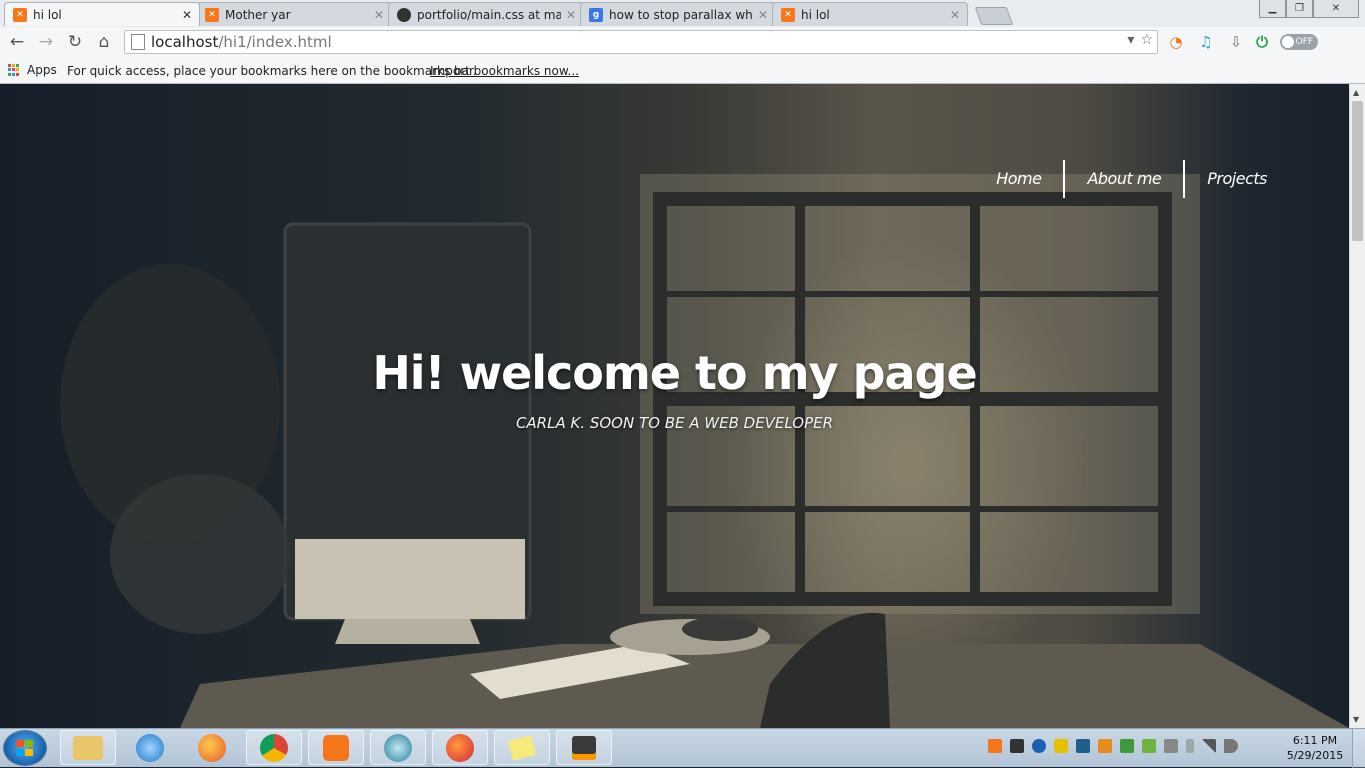 This screenshot has width=1365, height=768. What do you see at coordinates (1358, 748) in the screenshot?
I see `show-desktop-button` at bounding box center [1358, 748].